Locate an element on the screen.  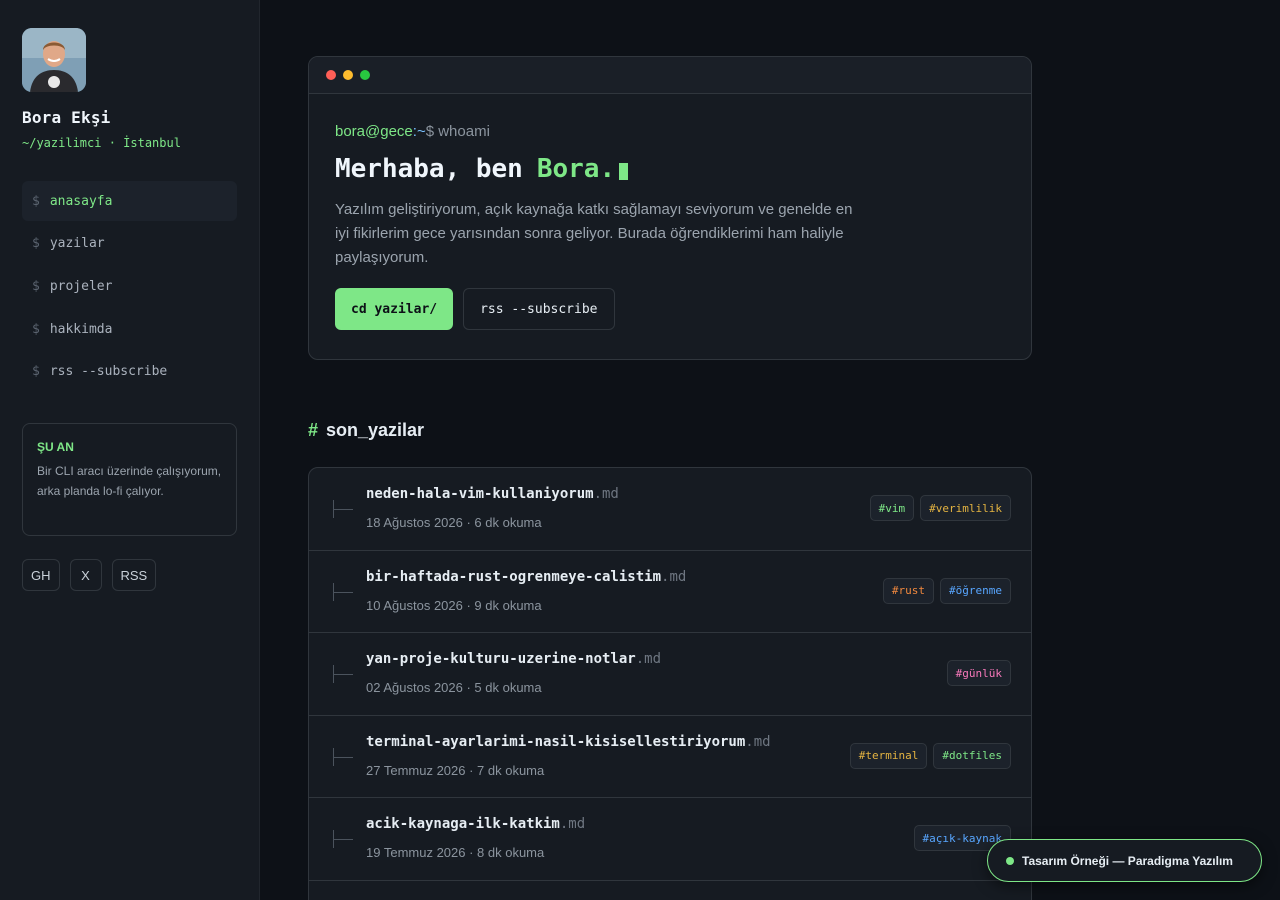
hero-title-name: Bora. is located at coordinates (576, 169).